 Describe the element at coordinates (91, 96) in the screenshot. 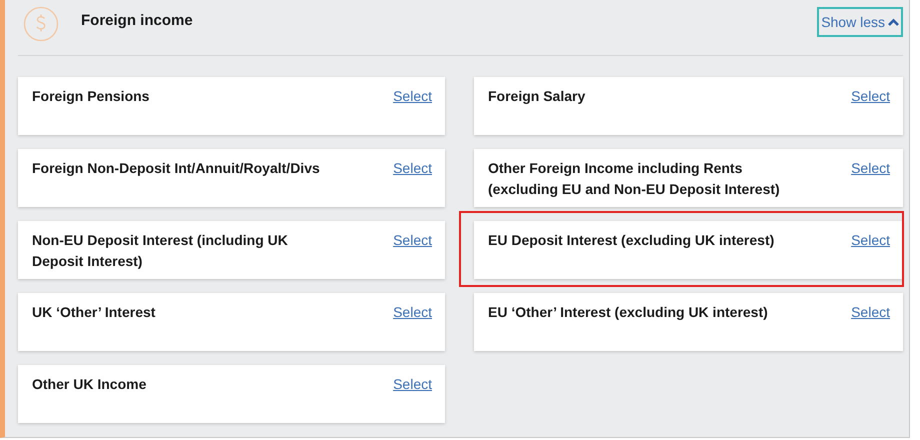

I see `income-type-label: Foreign Pensions` at that location.